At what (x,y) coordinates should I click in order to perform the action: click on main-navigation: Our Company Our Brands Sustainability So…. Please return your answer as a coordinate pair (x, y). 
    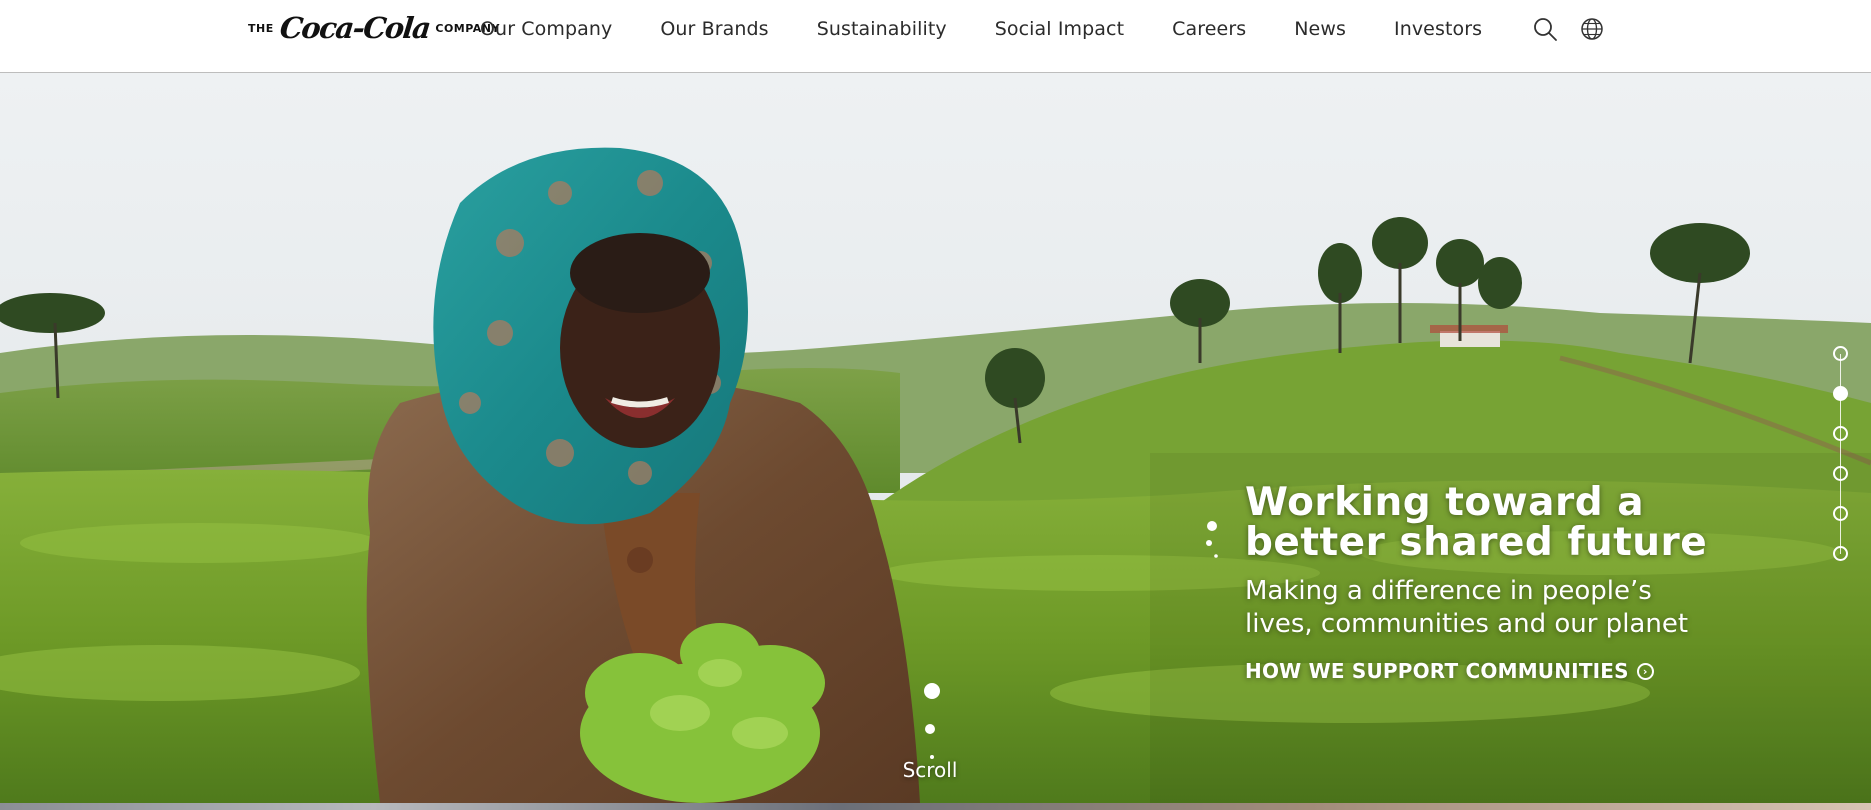
    Looking at the image, I should click on (981, 29).